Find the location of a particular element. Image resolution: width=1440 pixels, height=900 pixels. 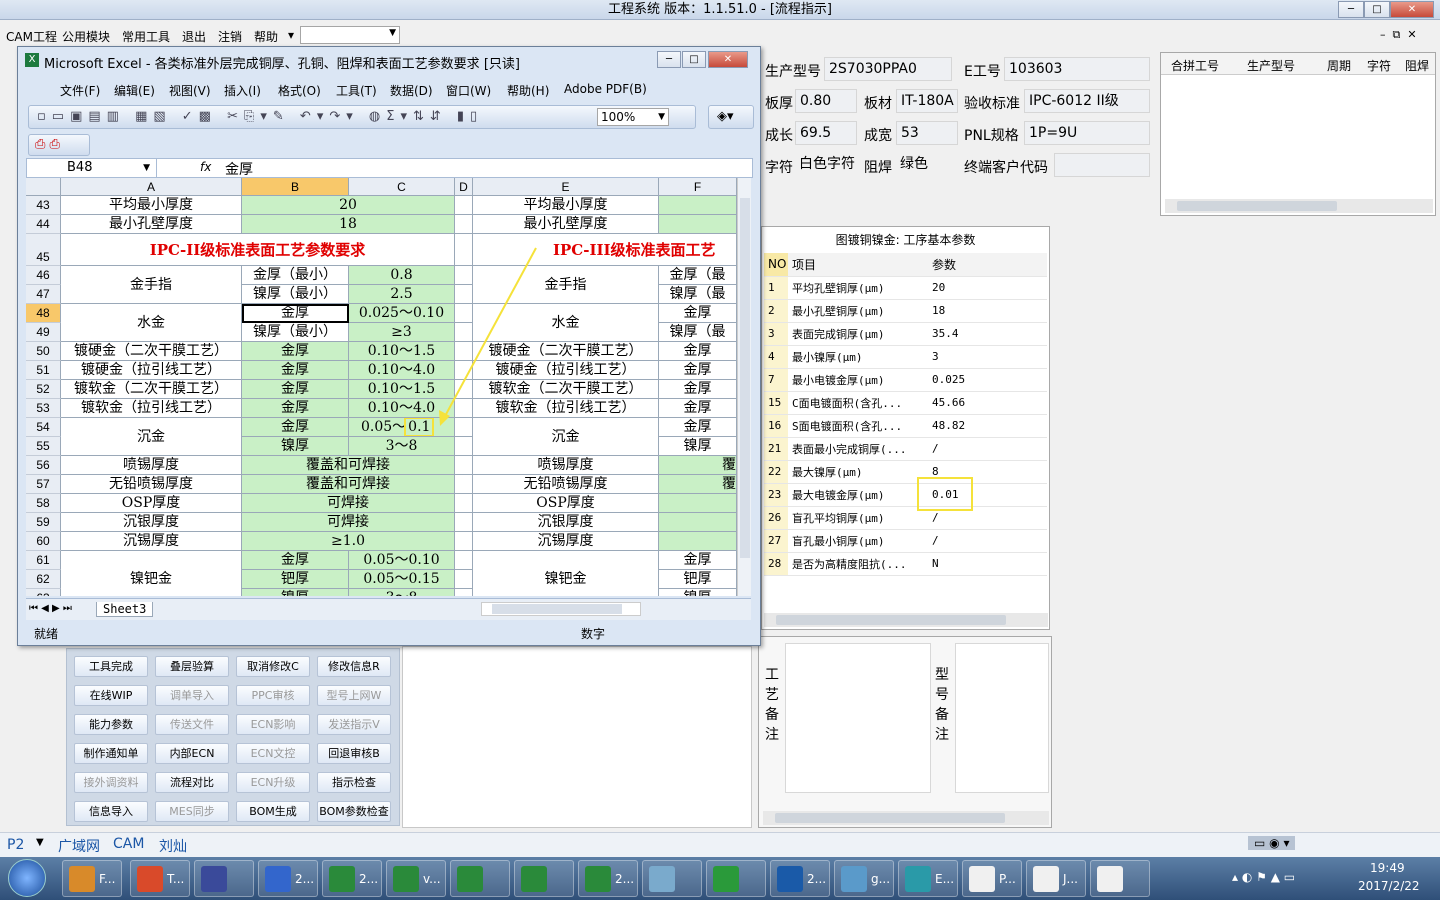

eno-field: 103603 is located at coordinates (1077, 69).